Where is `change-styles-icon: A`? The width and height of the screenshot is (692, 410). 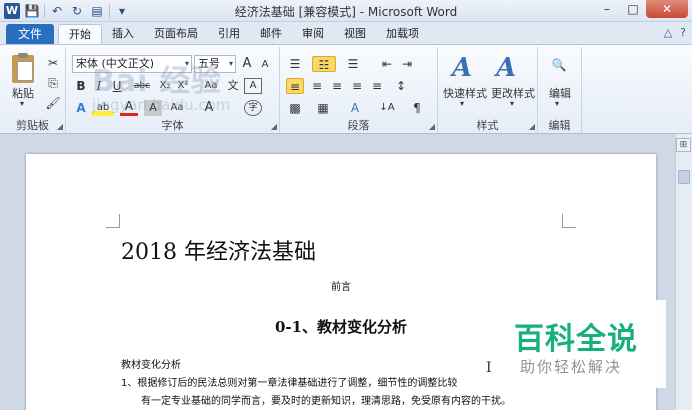 change-styles-icon: A is located at coordinates (506, 68).